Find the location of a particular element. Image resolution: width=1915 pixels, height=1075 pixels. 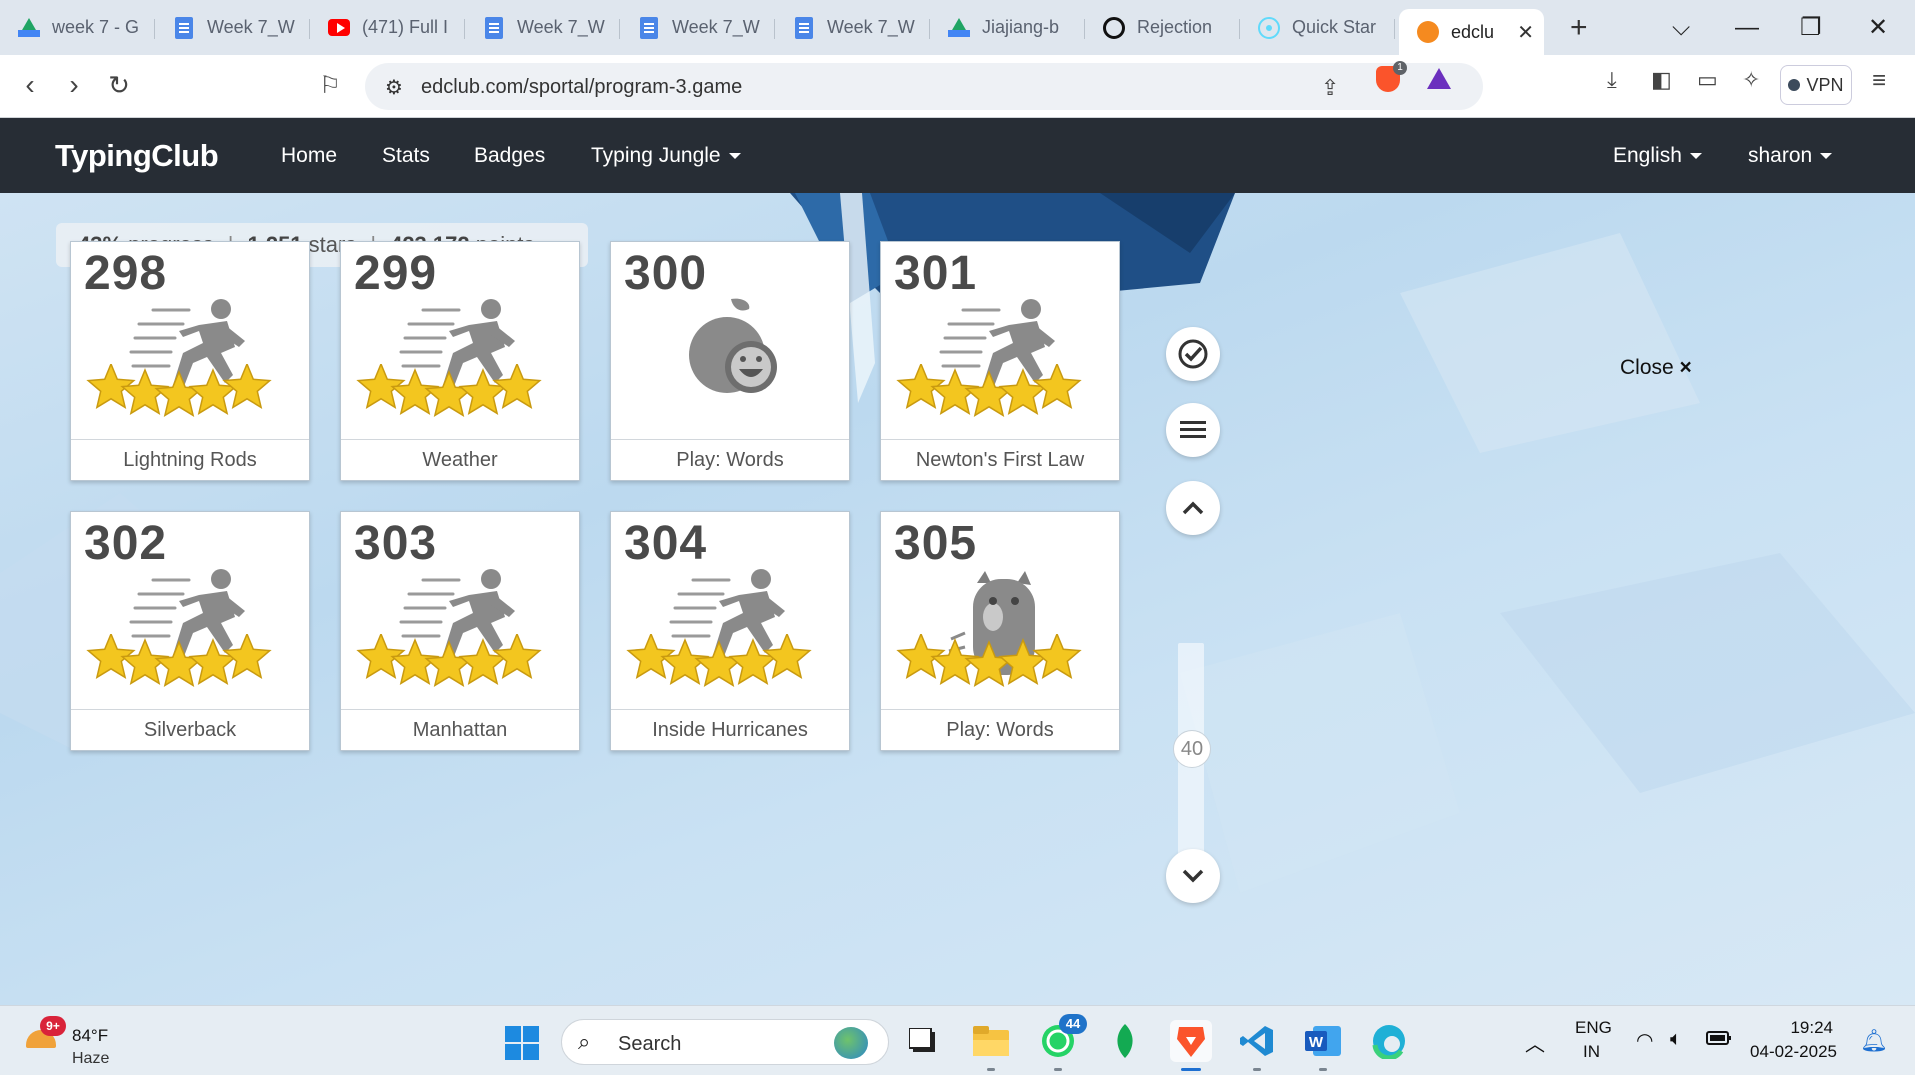

time: 19:24 is located at coordinates (1811, 1027).